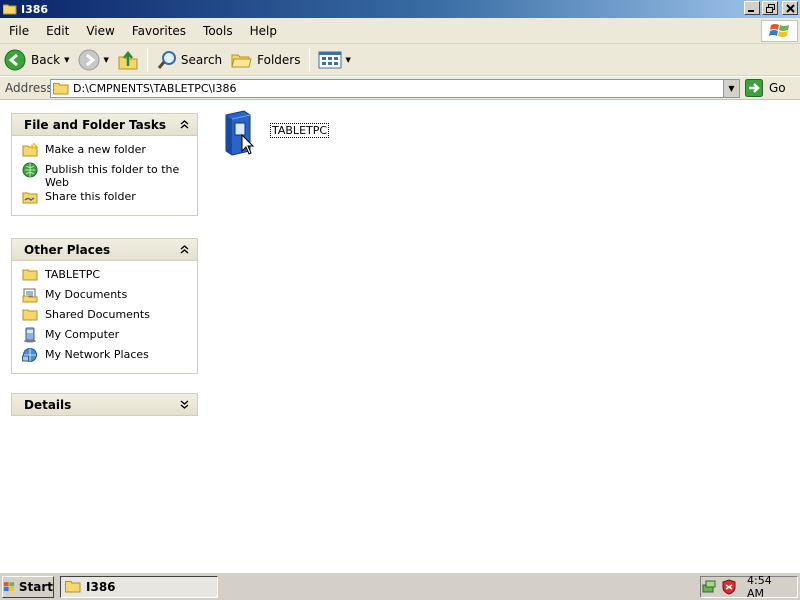  I want to click on place-tabletpc: TABLETPC, so click(109, 277).